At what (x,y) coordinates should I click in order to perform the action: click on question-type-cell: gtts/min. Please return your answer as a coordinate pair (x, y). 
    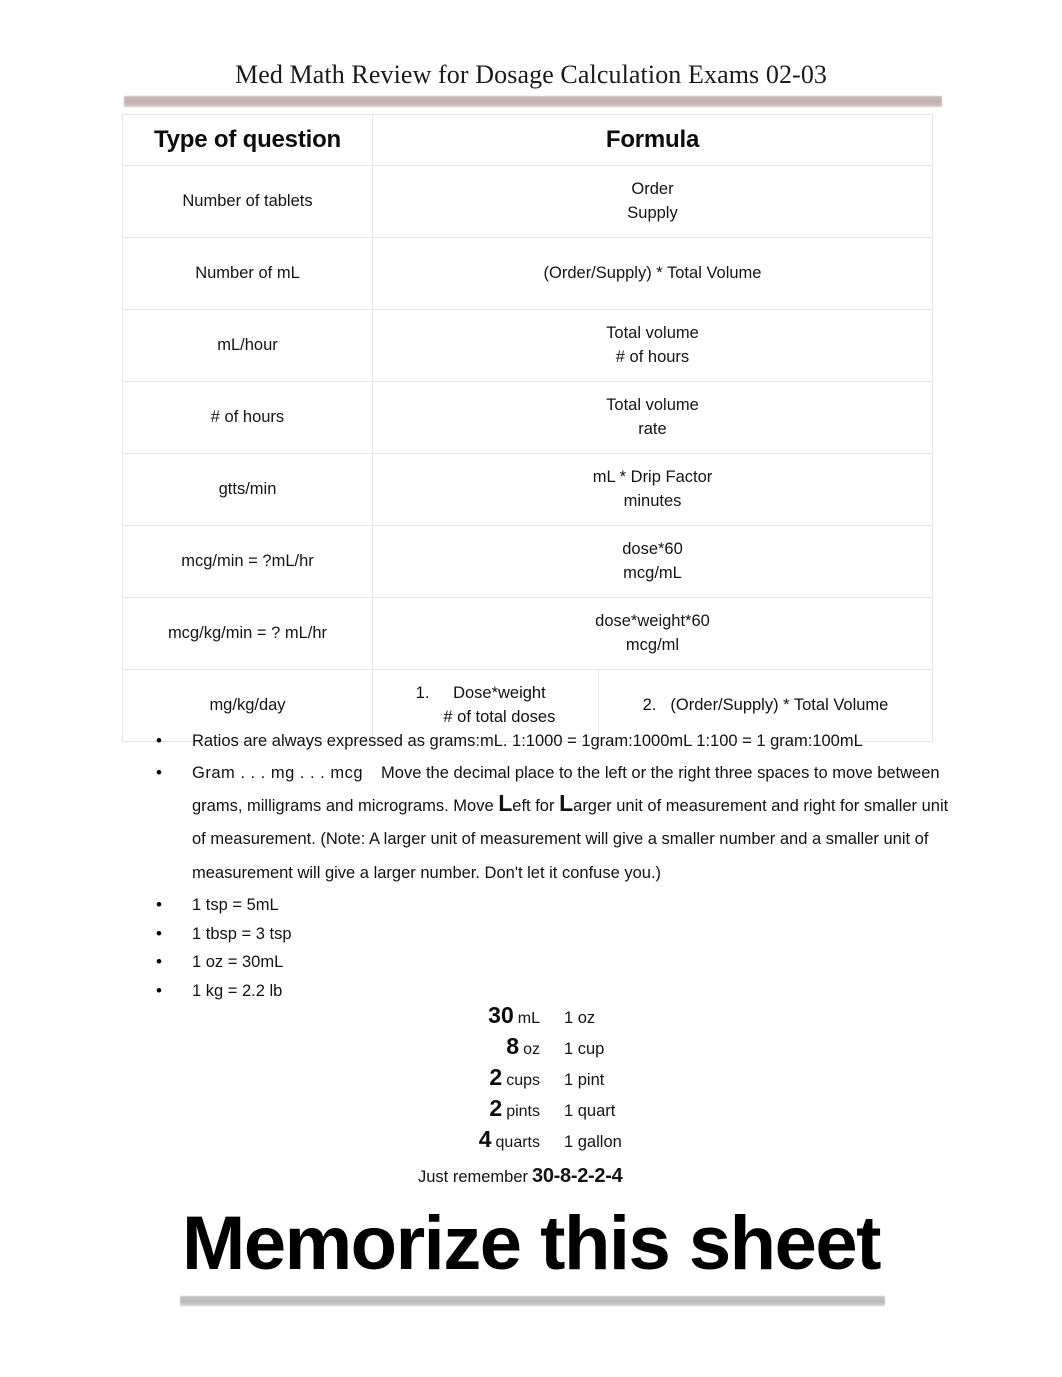
    Looking at the image, I should click on (247, 489).